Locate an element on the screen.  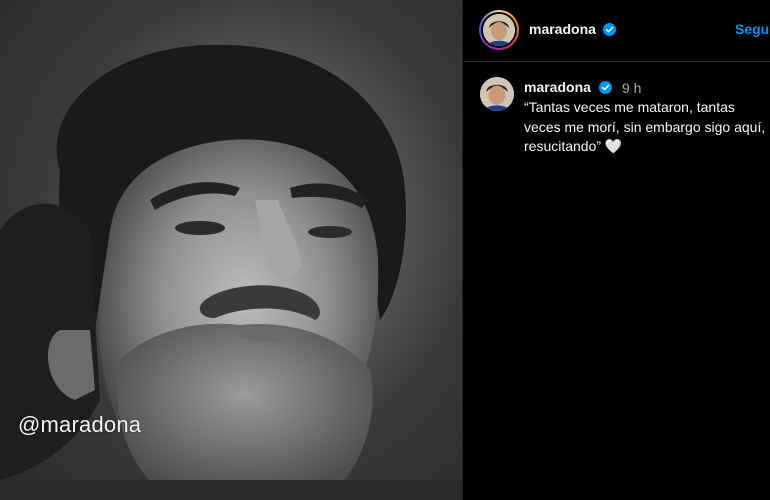
header-avatar is located at coordinates (499, 30).